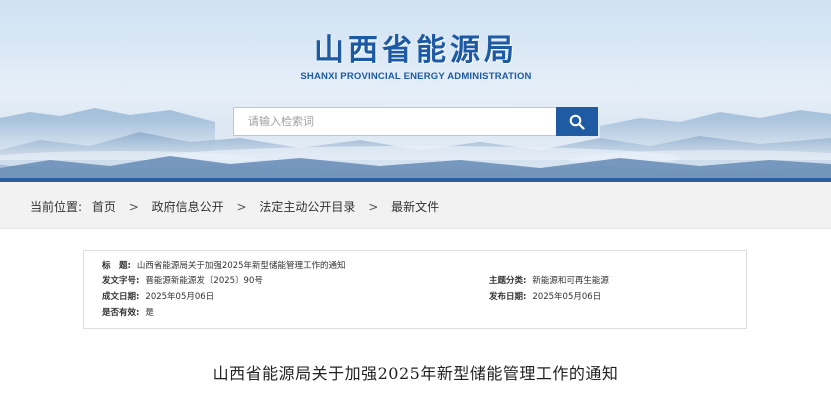 The image size is (831, 413). I want to click on breadcrumb-home: 首页, so click(104, 206).